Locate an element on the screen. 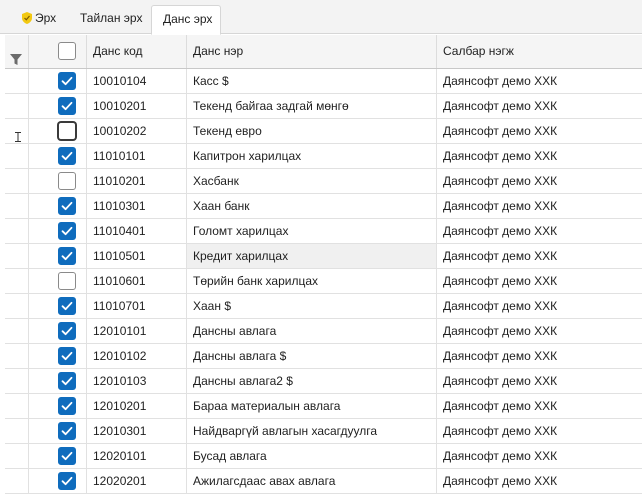 Image resolution: width=642 pixels, height=498 pixels. table-row: 12010101 Дансны авлага Даянсофт демо ХХК is located at coordinates (323, 331).